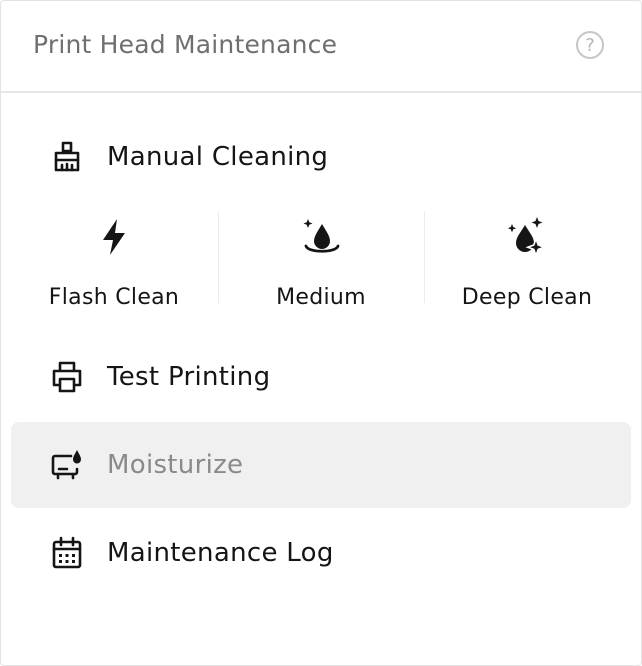  Describe the element at coordinates (67, 552) in the screenshot. I see `calendar-icon` at that location.